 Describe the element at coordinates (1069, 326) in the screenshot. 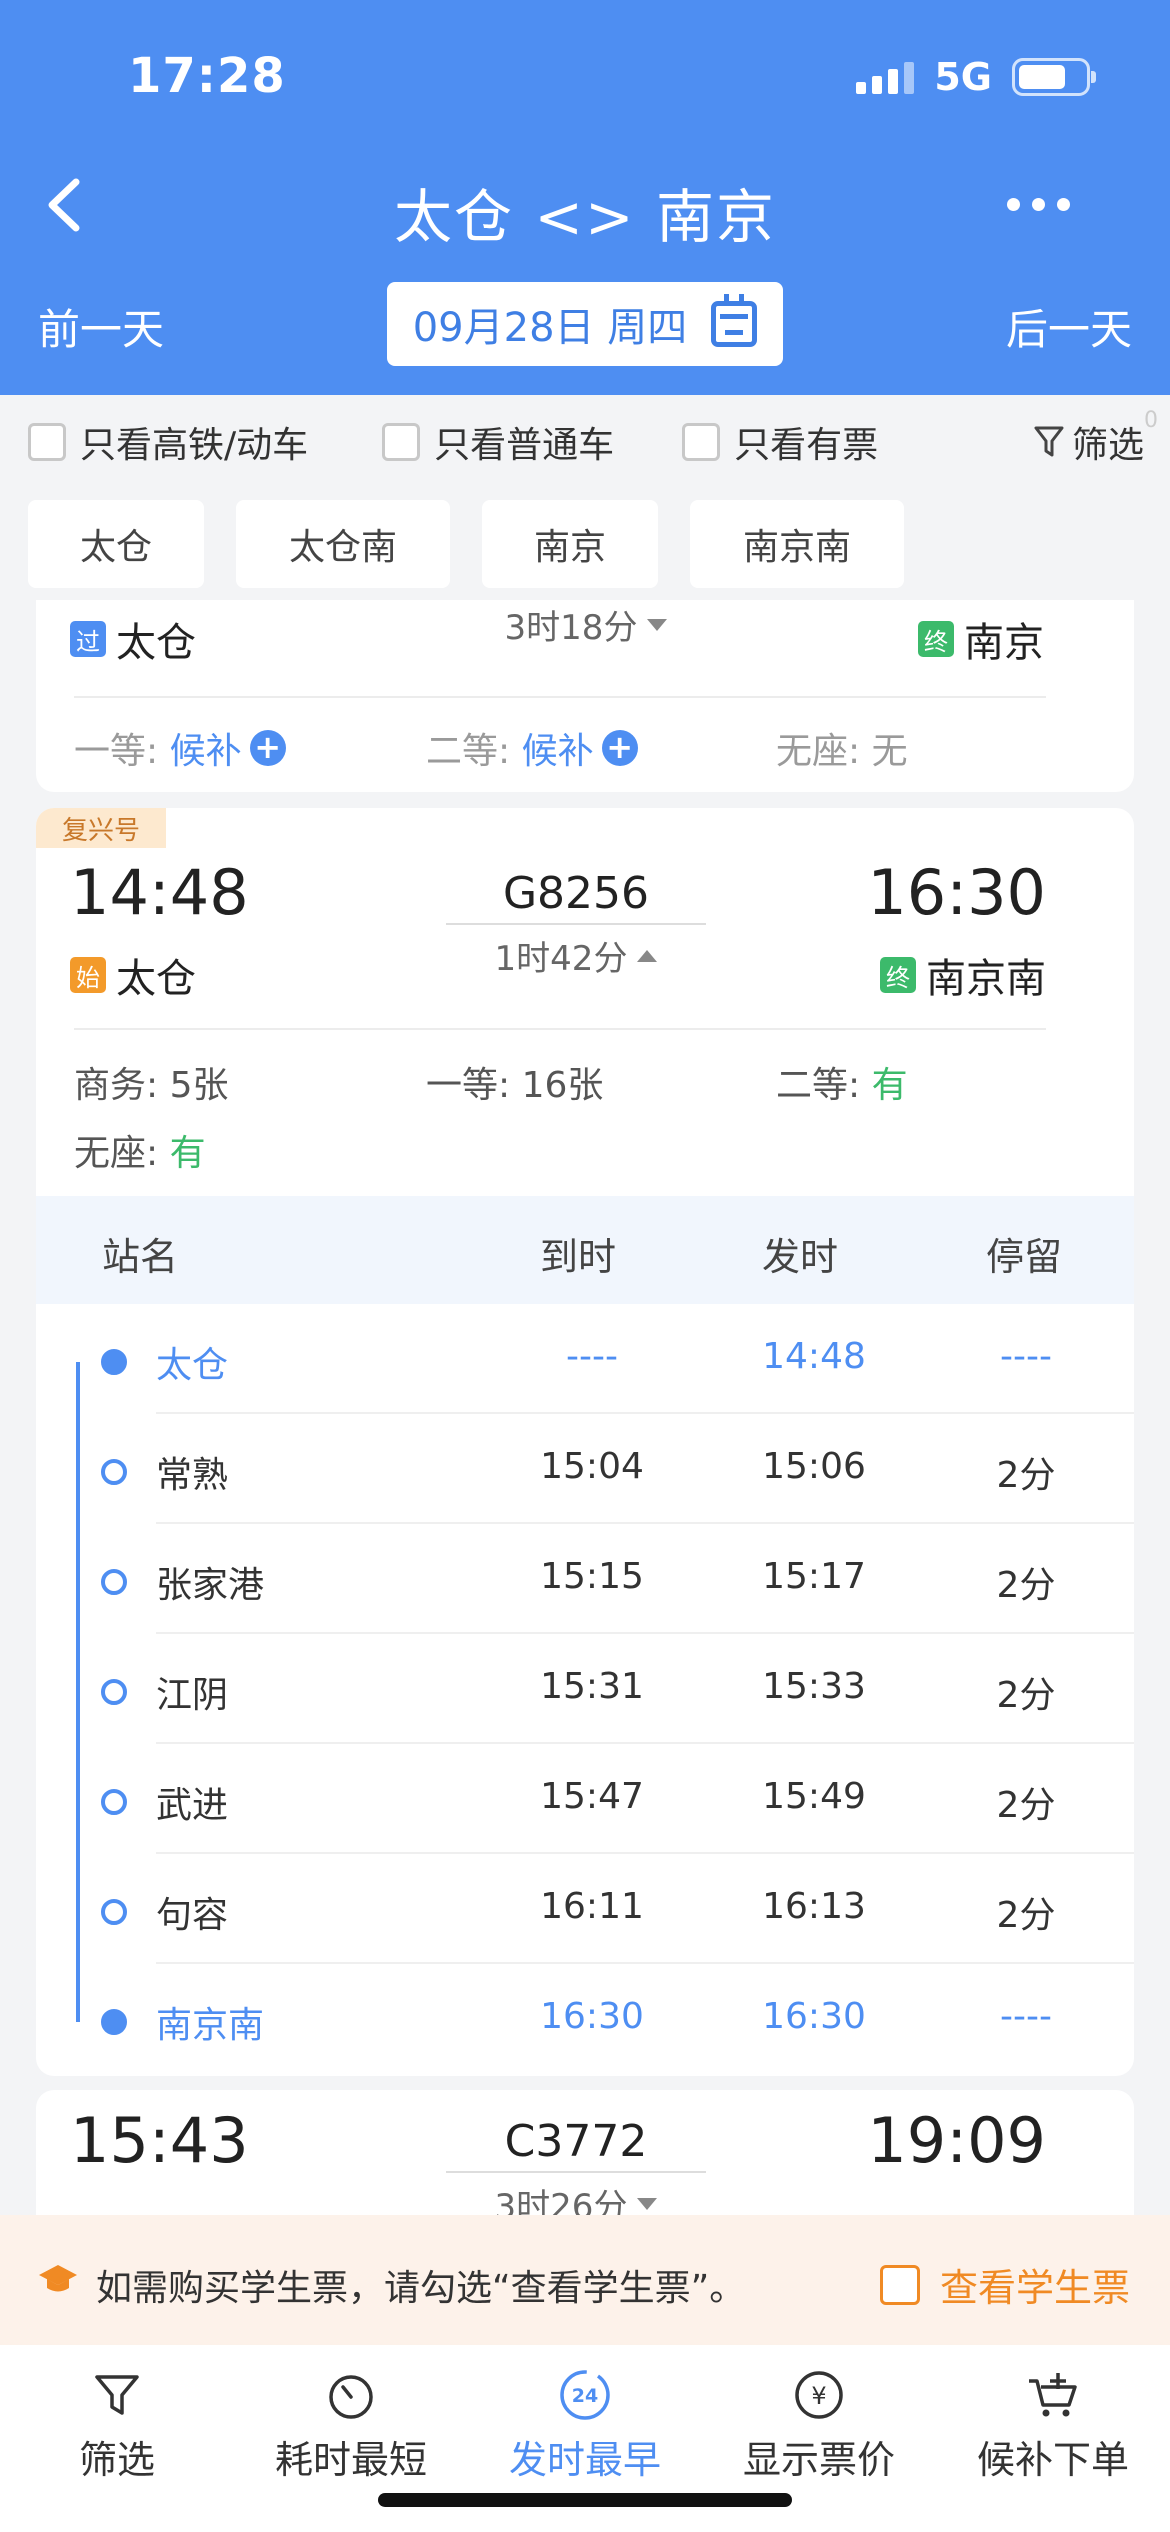

I see `next-day-button: 后一天` at that location.